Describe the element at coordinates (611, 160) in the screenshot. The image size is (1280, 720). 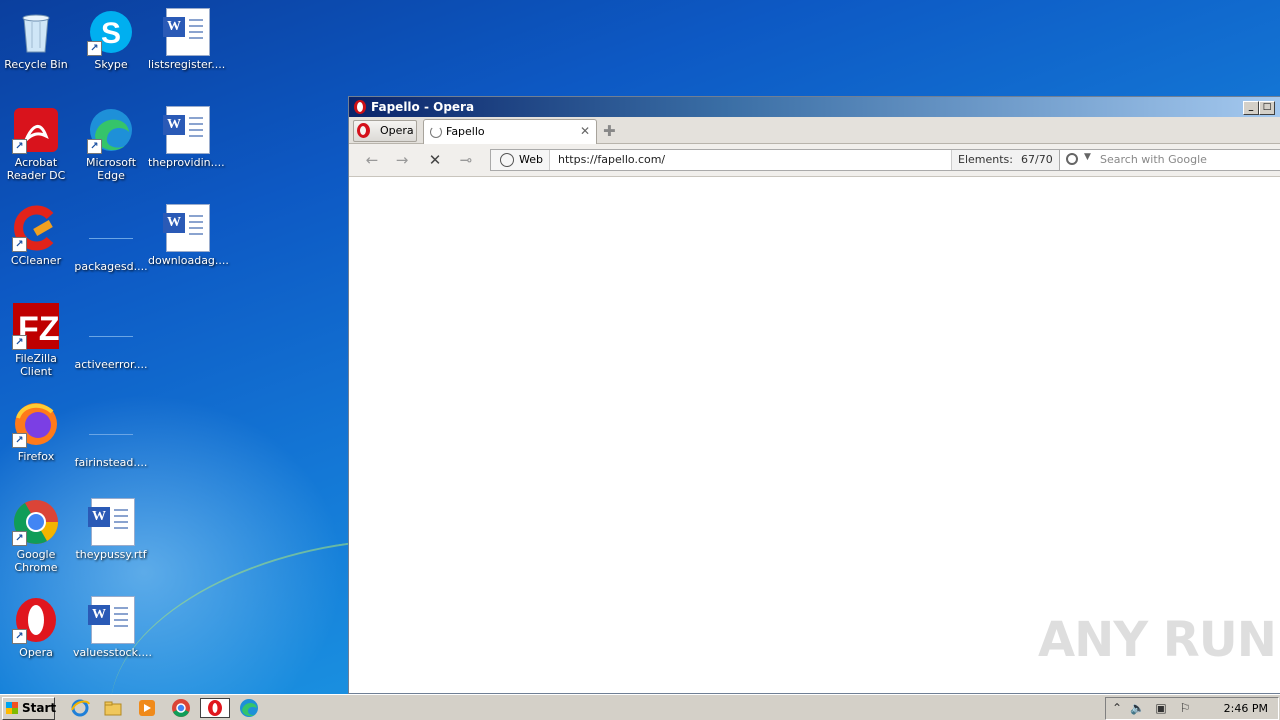
I see `url-text: https://fapello.com/` at that location.